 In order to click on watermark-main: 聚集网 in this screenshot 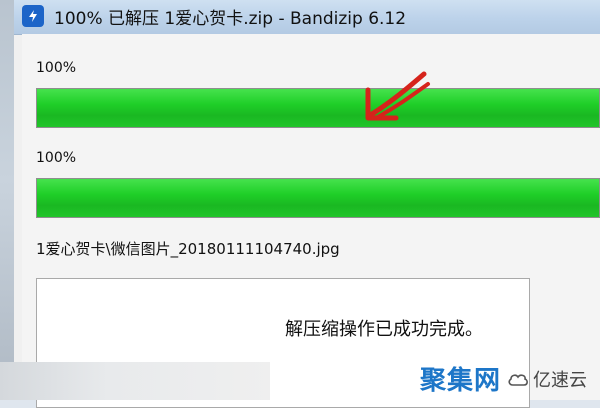, I will do `click(461, 381)`.